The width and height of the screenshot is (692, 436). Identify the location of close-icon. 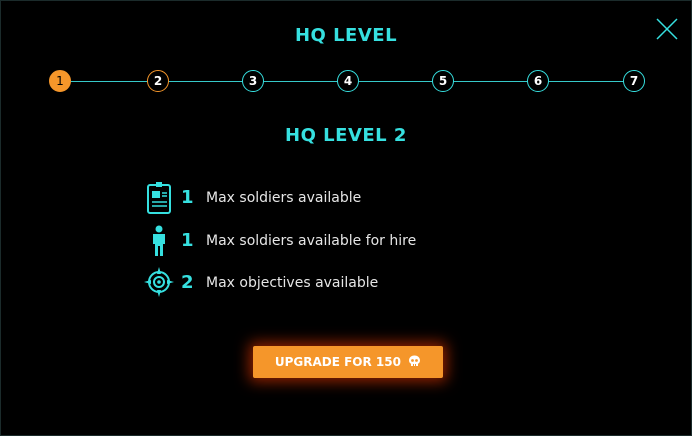
(667, 29).